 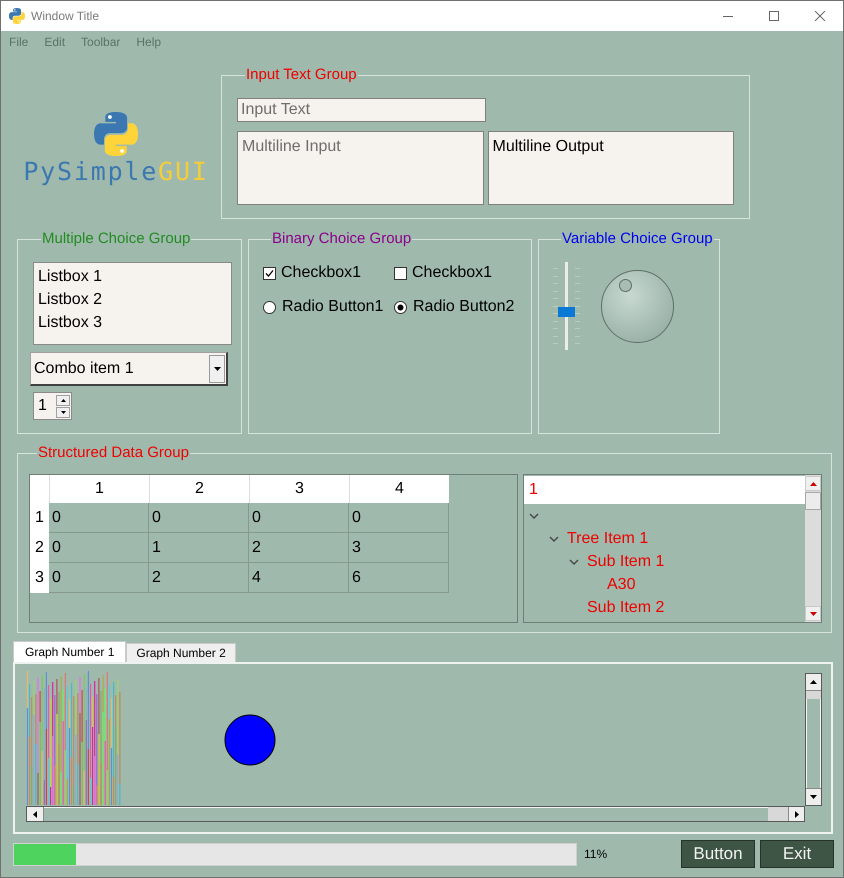 I want to click on tab: Graph Number 1, so click(x=69, y=651).